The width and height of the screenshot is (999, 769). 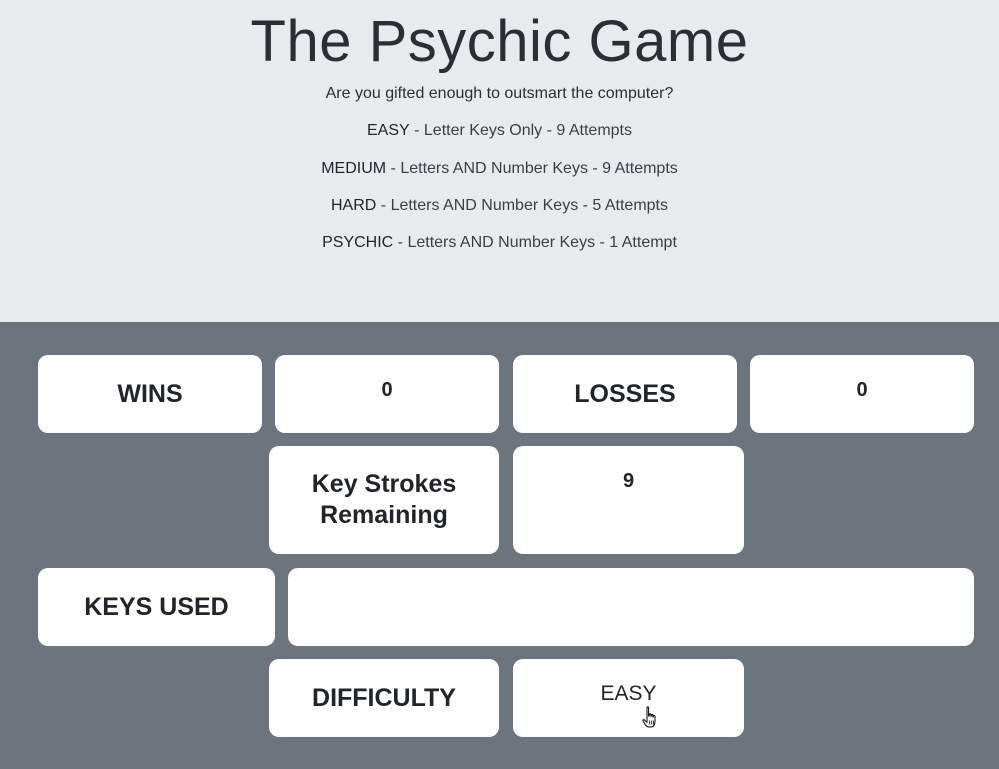 What do you see at coordinates (631, 607) in the screenshot?
I see `keys-used-value` at bounding box center [631, 607].